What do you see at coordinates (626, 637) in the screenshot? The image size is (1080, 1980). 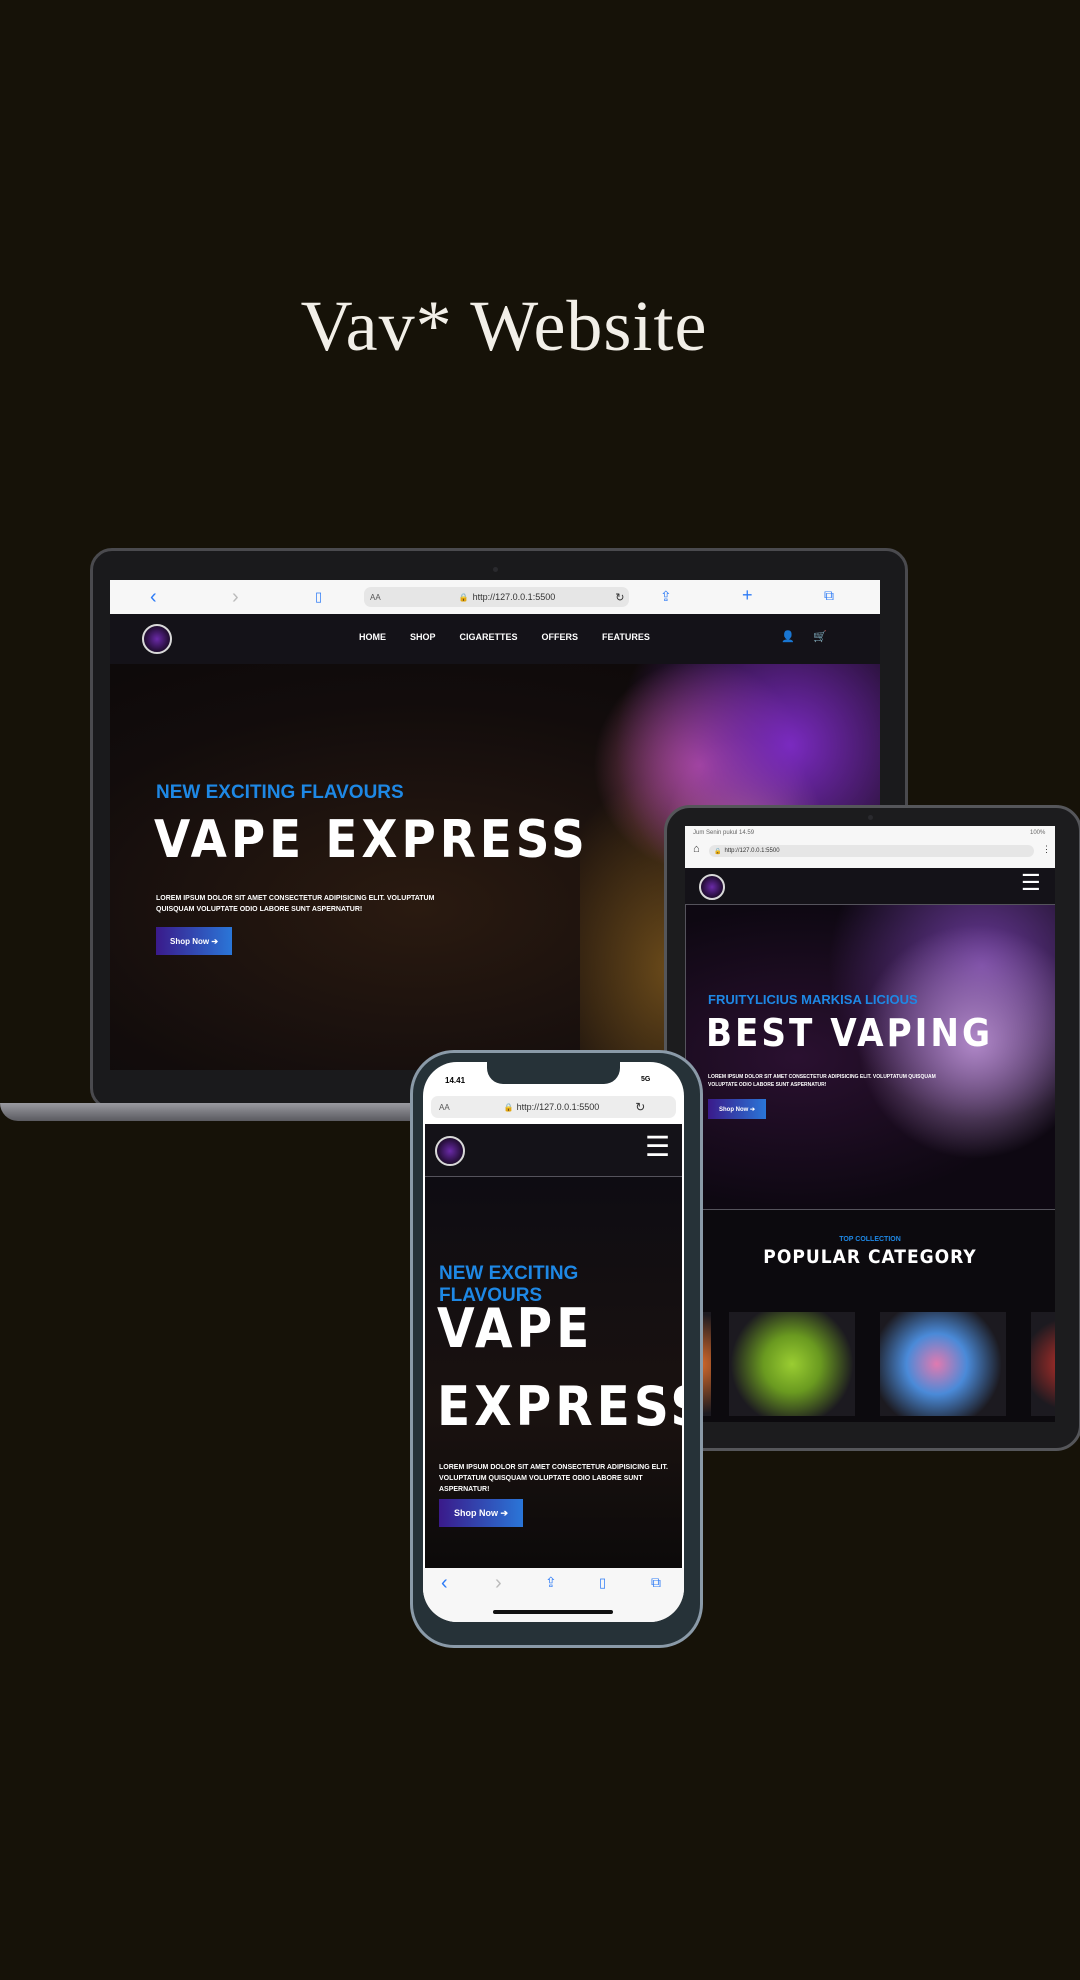 I see `nav-features: FEATURES` at bounding box center [626, 637].